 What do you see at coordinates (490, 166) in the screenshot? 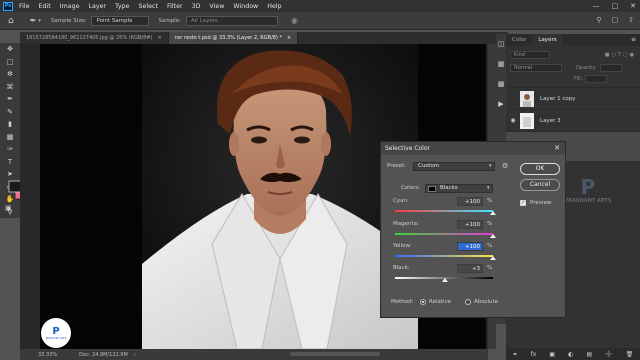
I see `preset-chevron-icon: ▾` at bounding box center [490, 166].